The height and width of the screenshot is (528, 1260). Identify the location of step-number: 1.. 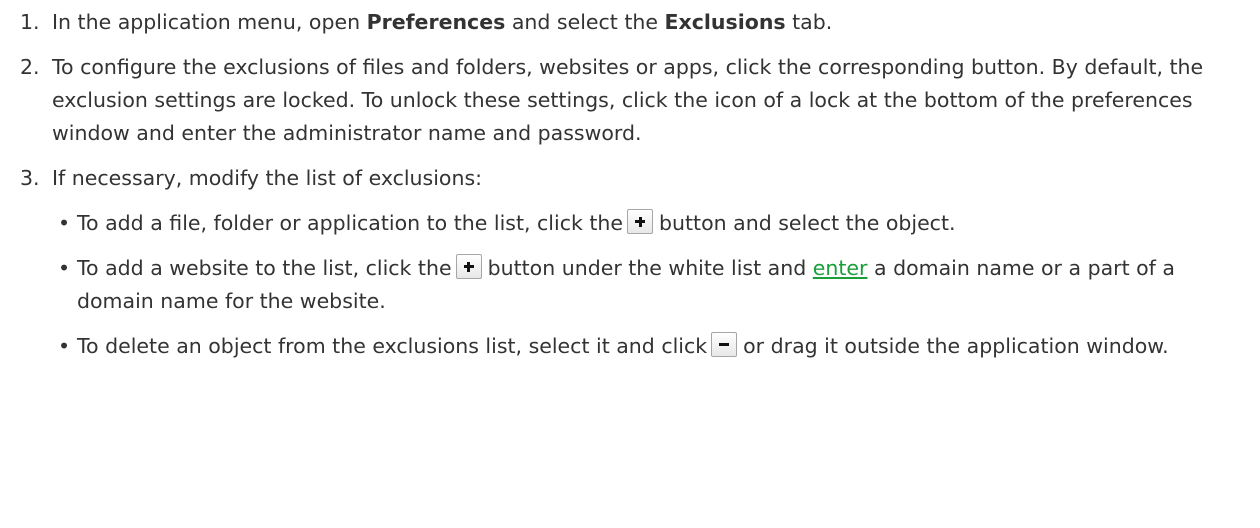
(30, 22).